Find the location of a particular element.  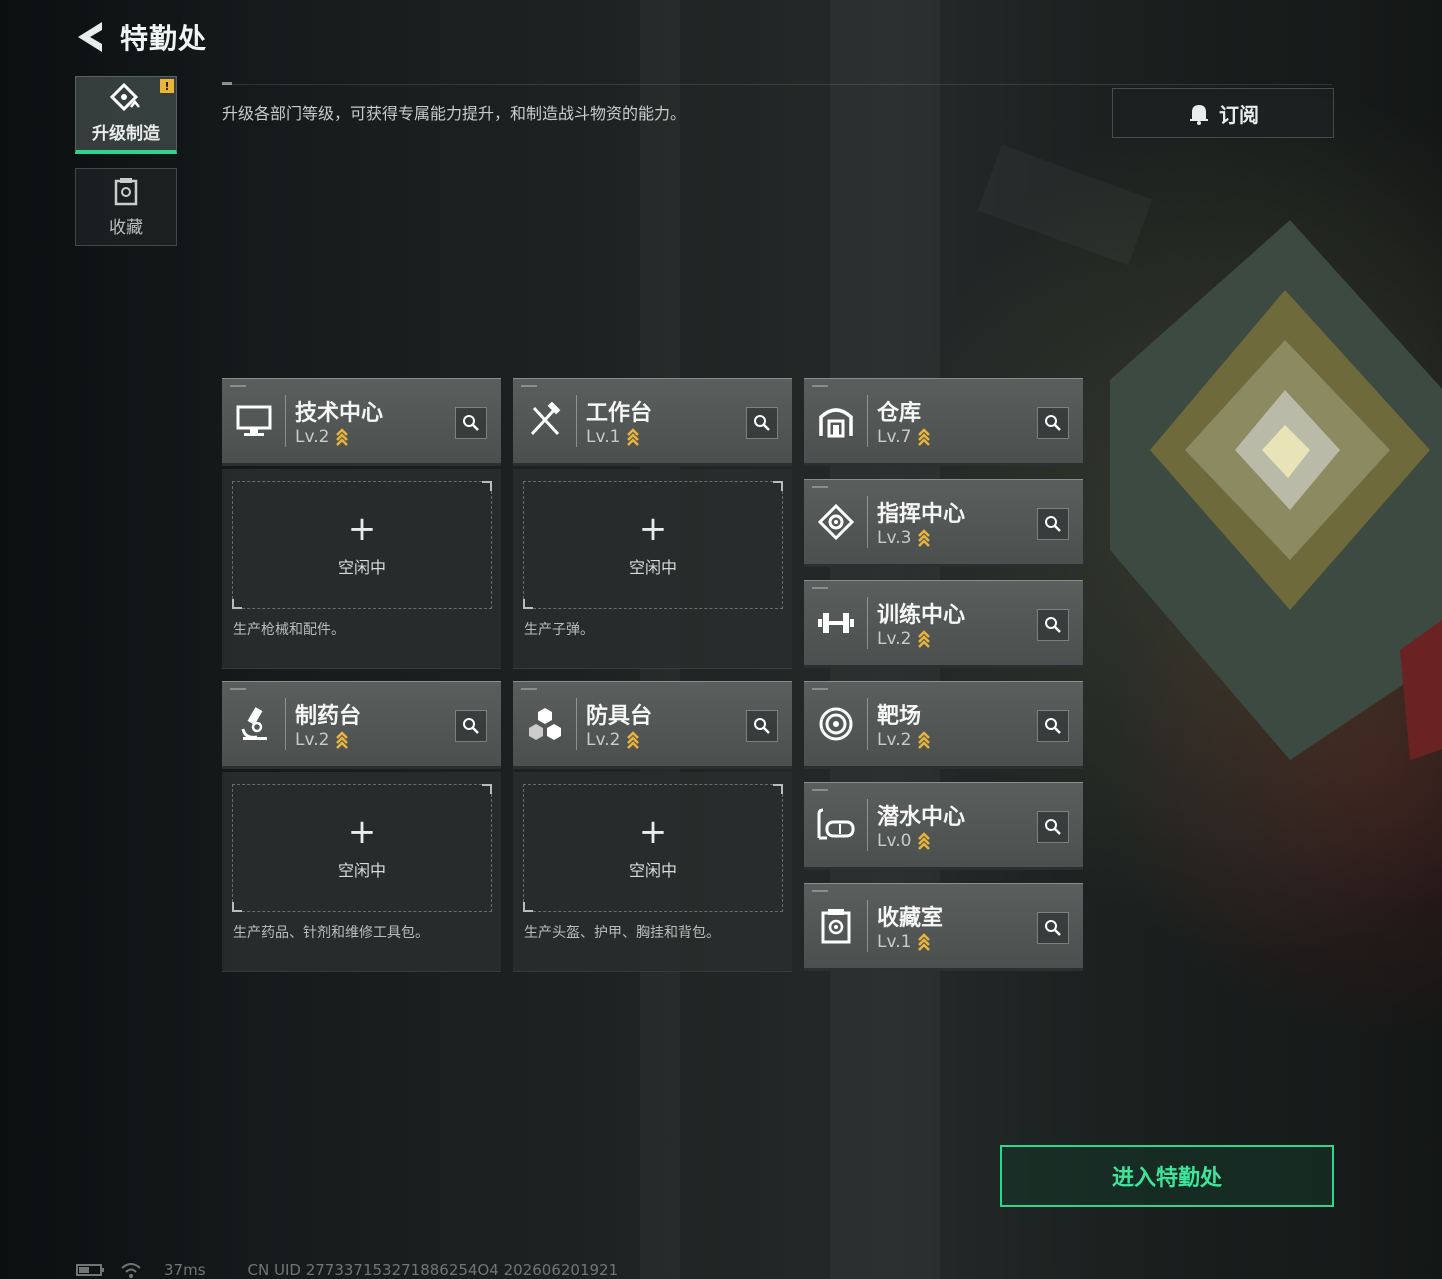

dept-level: Lv.3 is located at coordinates (904, 538).